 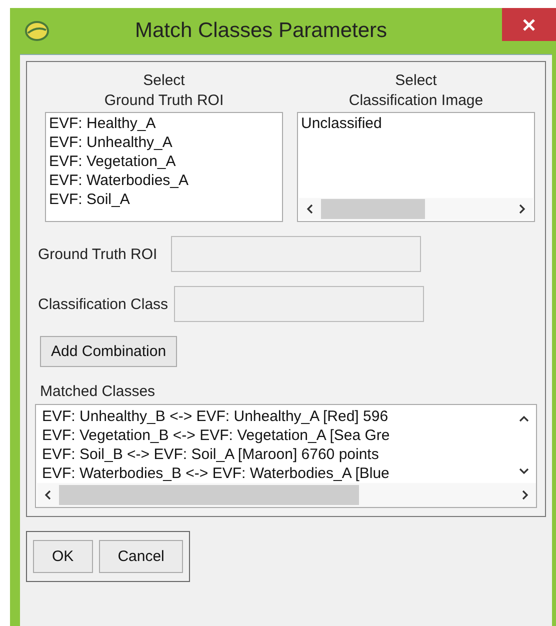 What do you see at coordinates (416, 167) in the screenshot?
I see `list-box: Unclassified` at bounding box center [416, 167].